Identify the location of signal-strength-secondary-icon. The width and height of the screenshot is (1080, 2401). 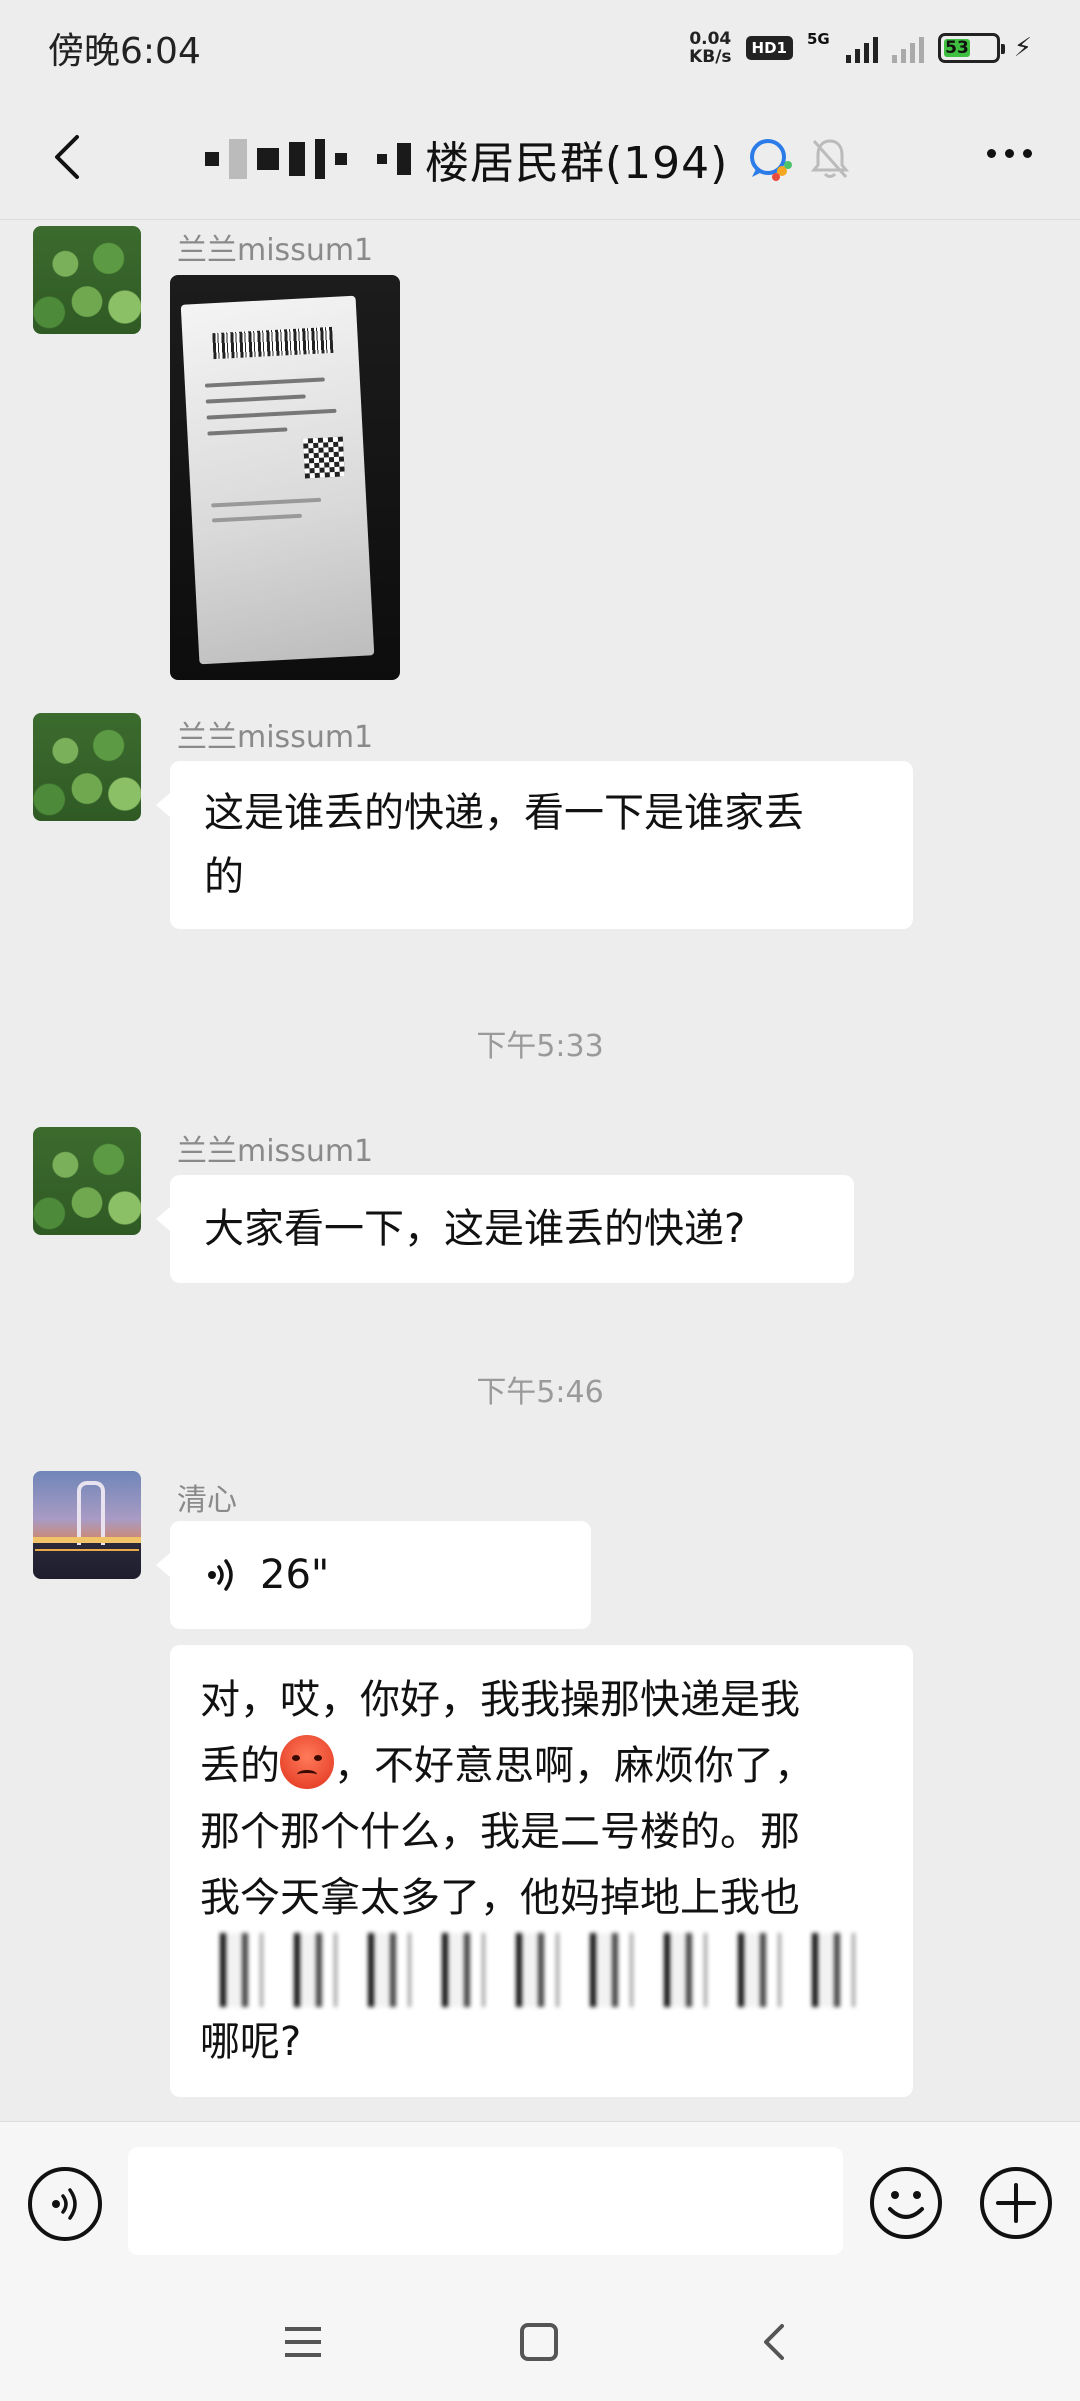
(907, 48).